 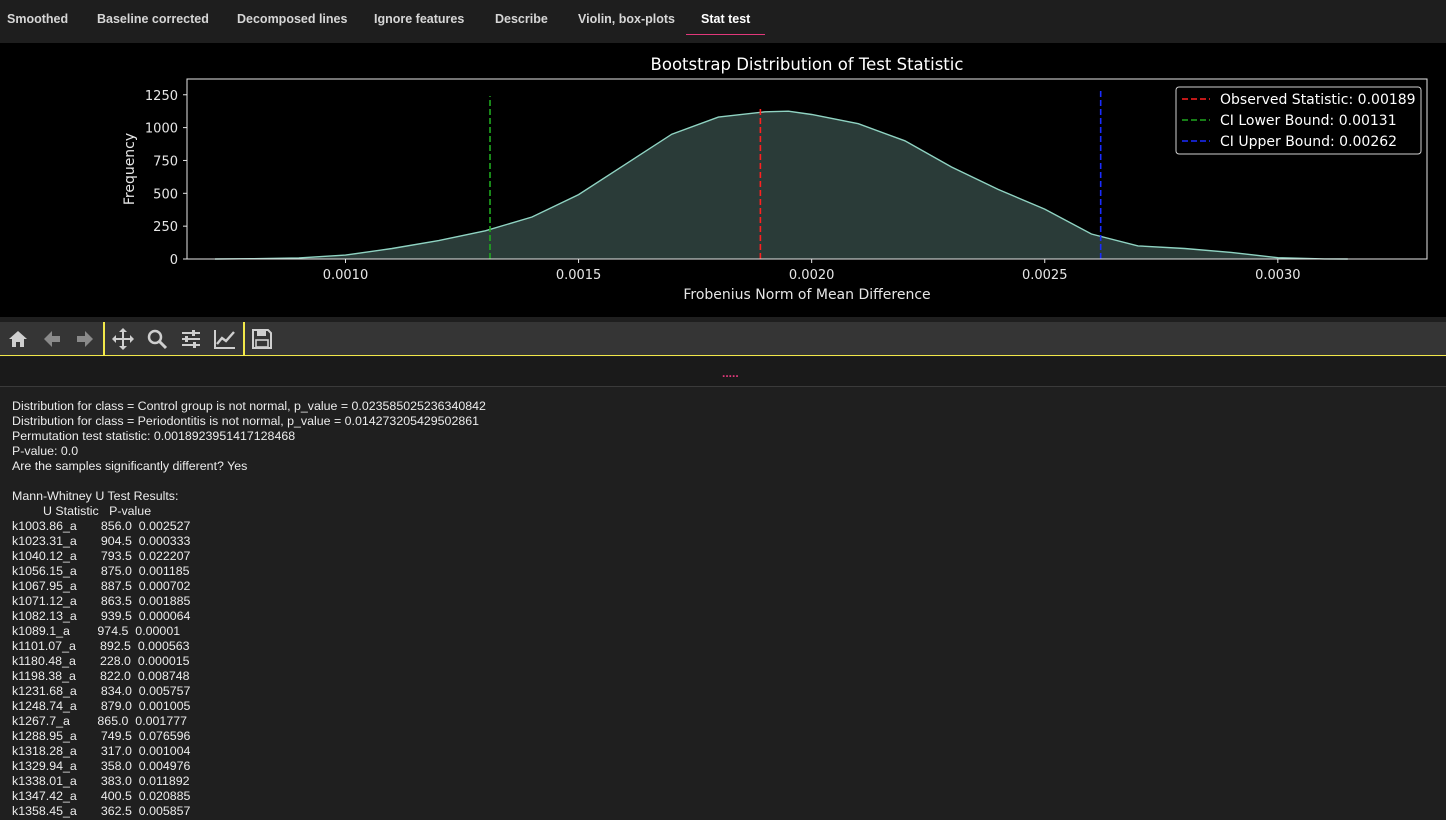 I want to click on y-tick-label: 0, so click(x=174, y=260).